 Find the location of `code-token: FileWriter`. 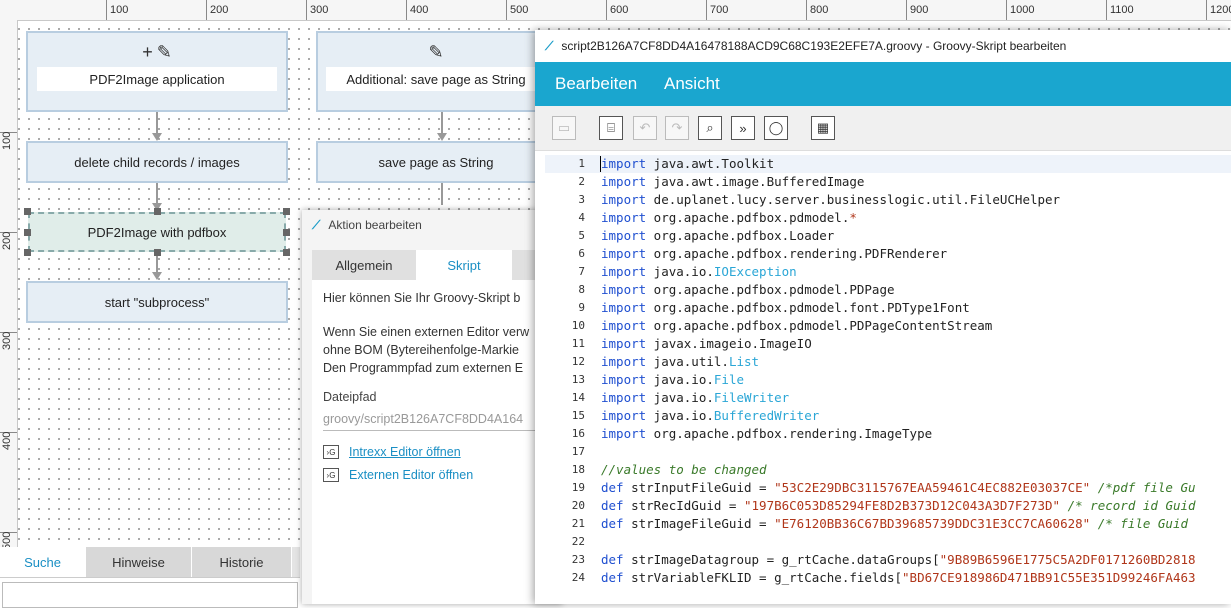

code-token: FileWriter is located at coordinates (751, 397).